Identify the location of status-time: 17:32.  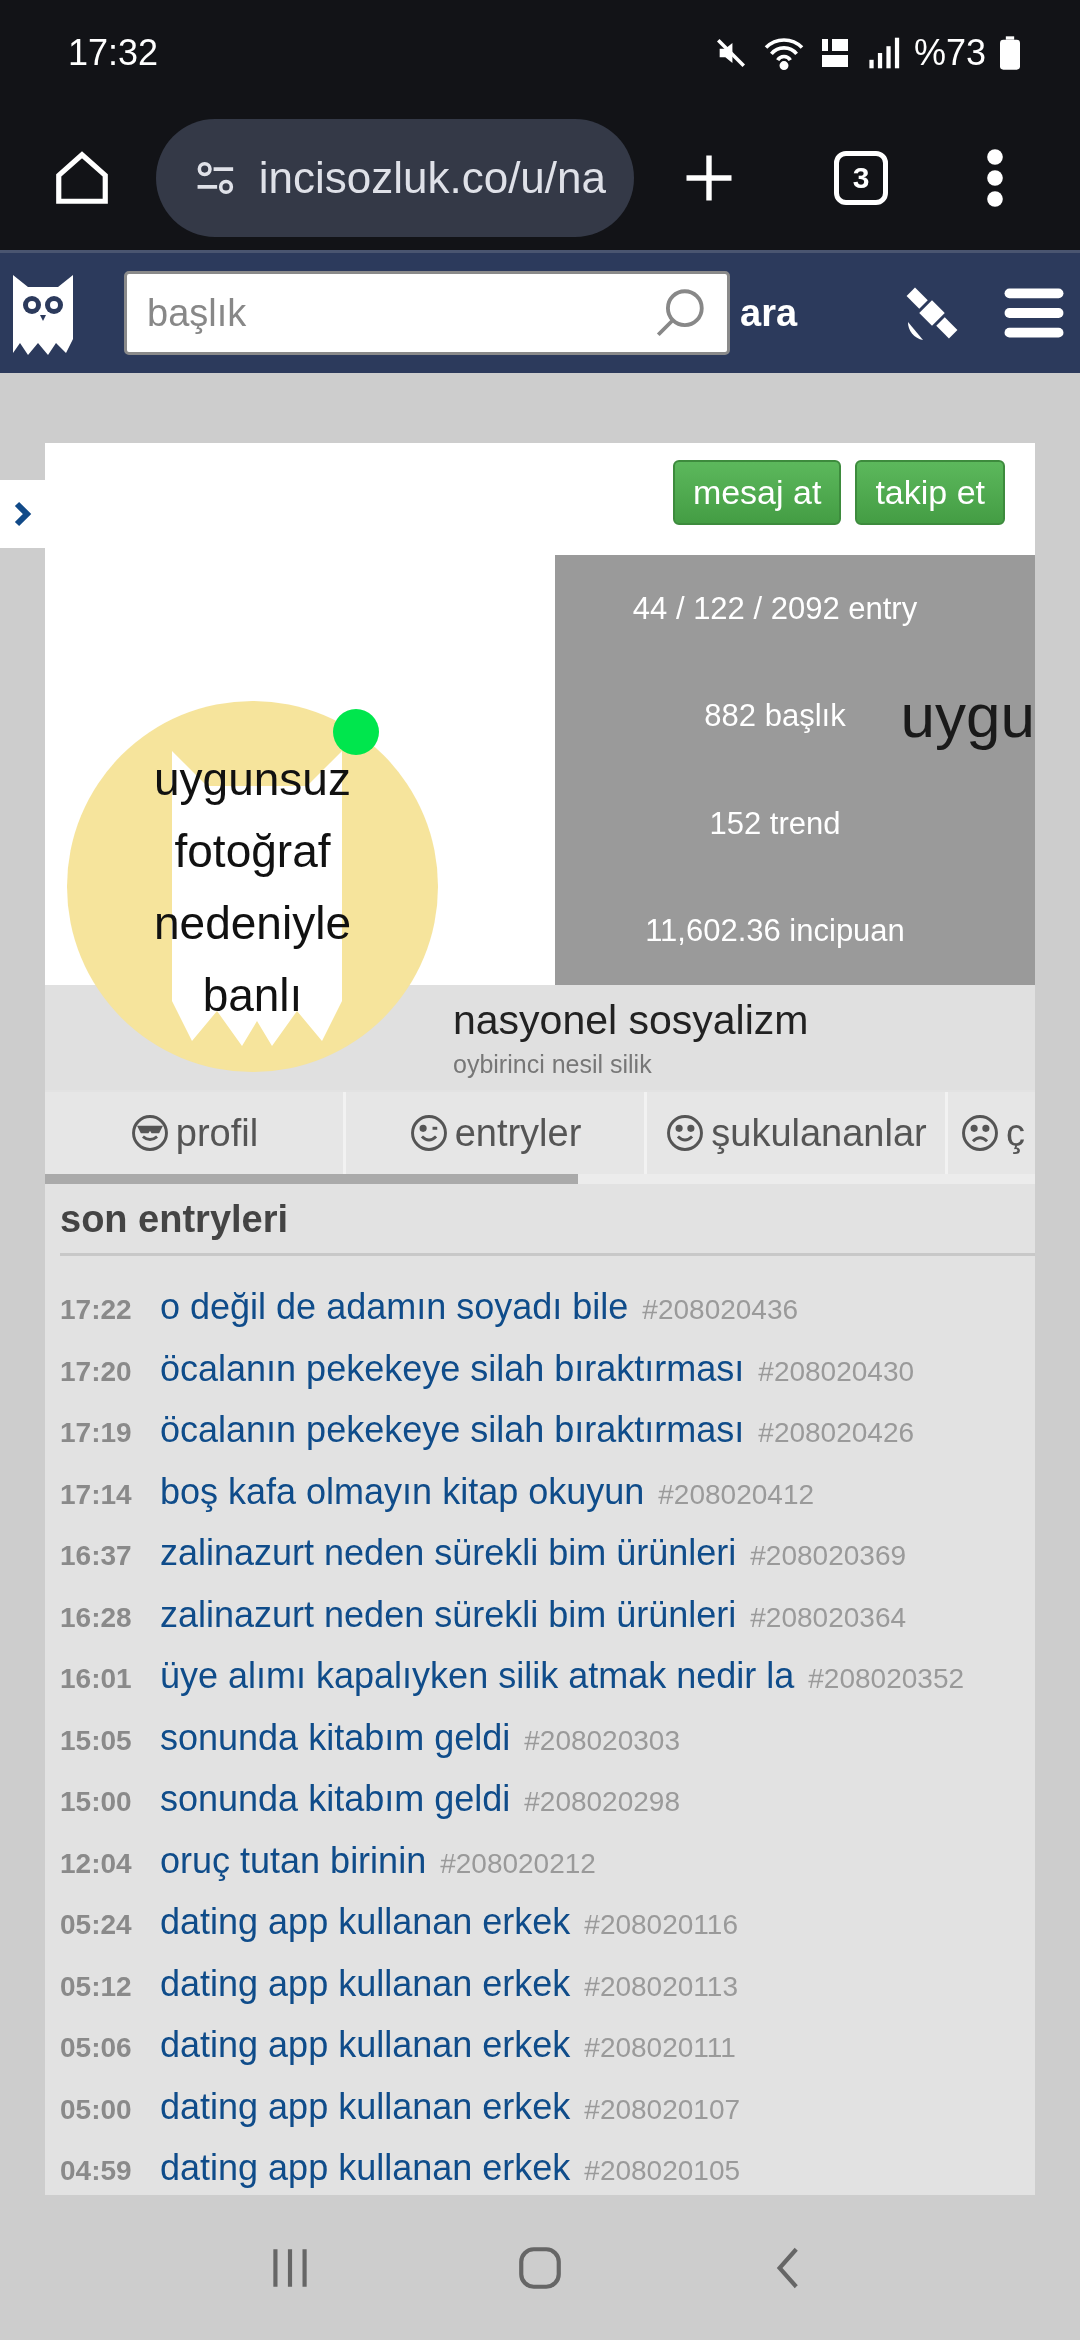
(114, 52).